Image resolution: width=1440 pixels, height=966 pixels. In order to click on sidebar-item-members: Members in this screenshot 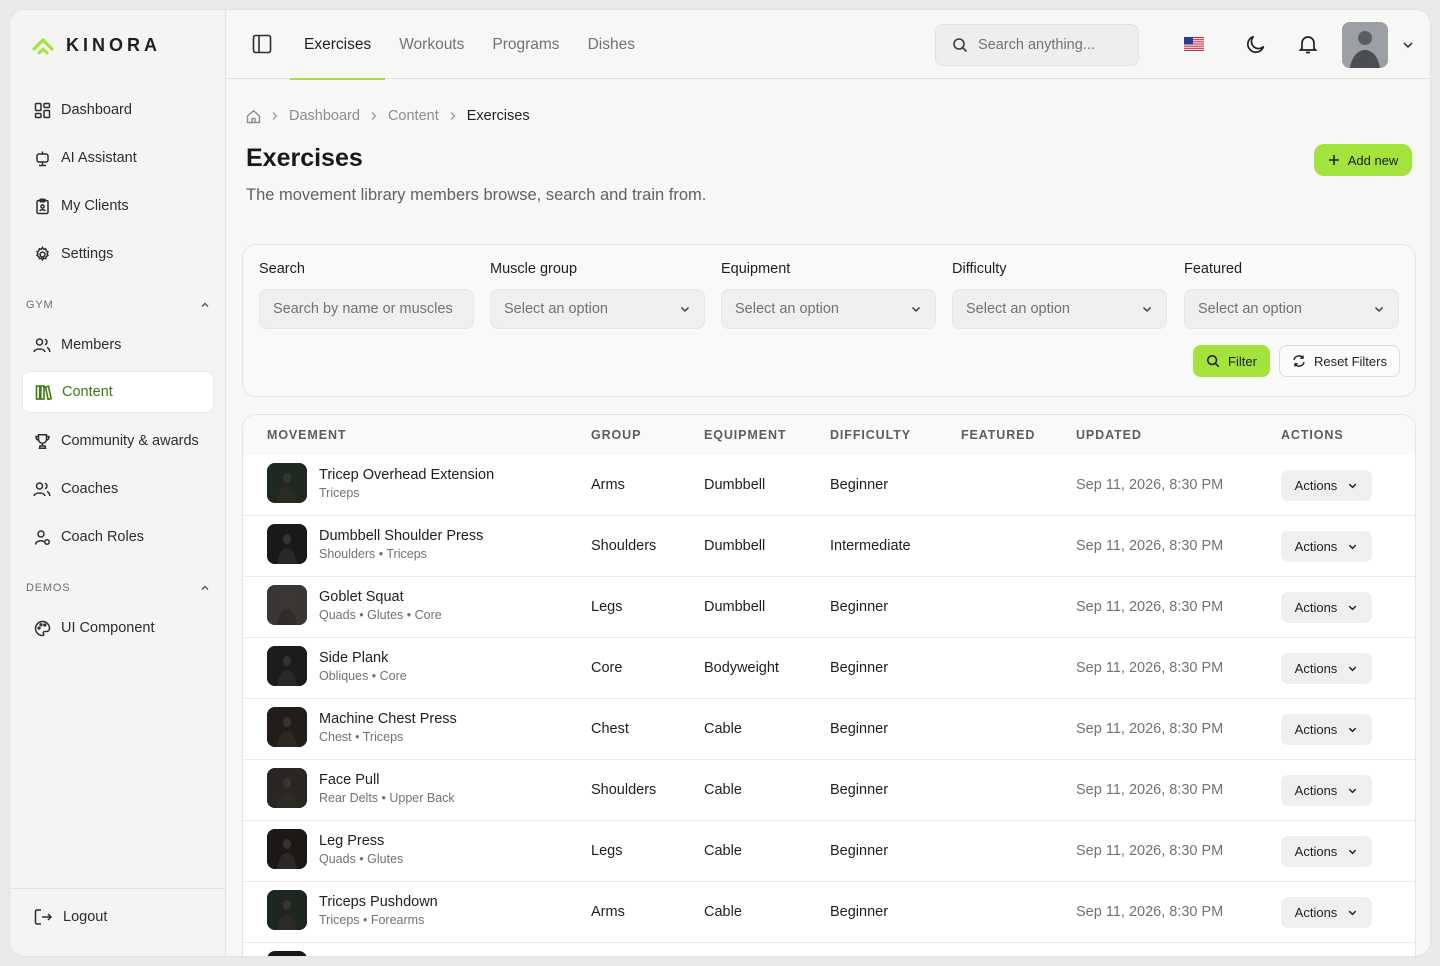, I will do `click(118, 345)`.